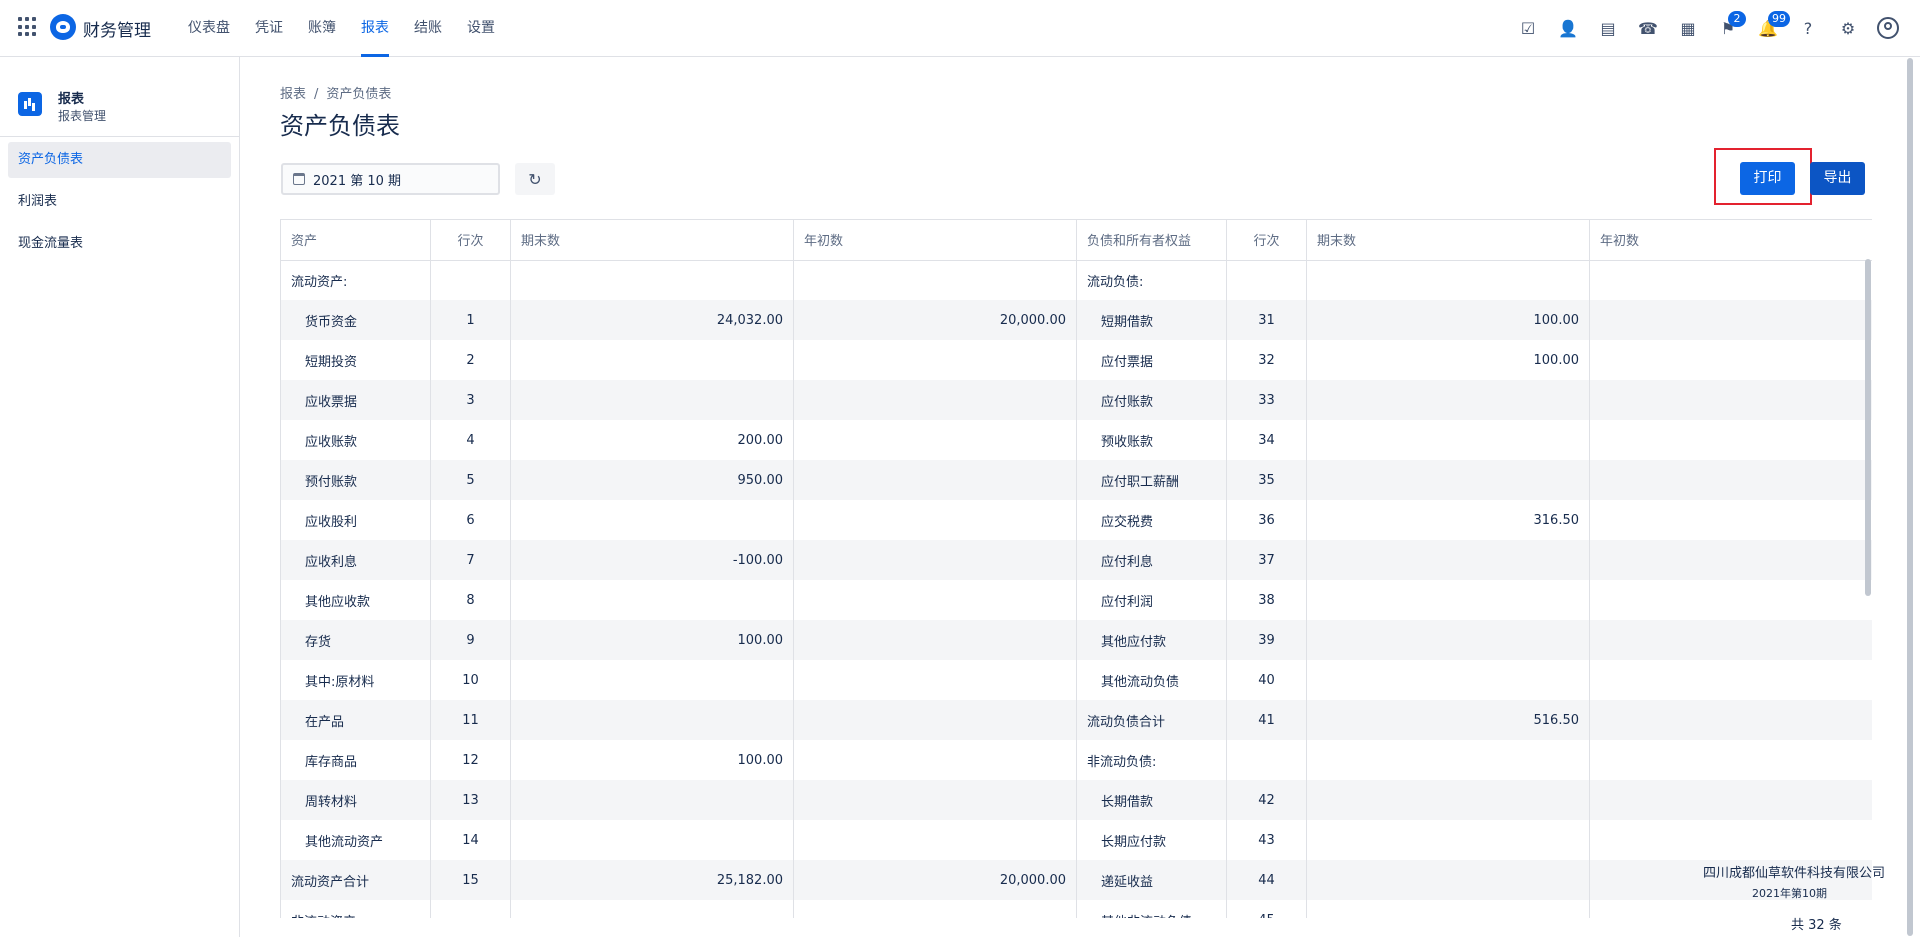 This screenshot has height=937, width=1920. What do you see at coordinates (470, 320) in the screenshot?
I see `asset-line-no-cell: 1` at bounding box center [470, 320].